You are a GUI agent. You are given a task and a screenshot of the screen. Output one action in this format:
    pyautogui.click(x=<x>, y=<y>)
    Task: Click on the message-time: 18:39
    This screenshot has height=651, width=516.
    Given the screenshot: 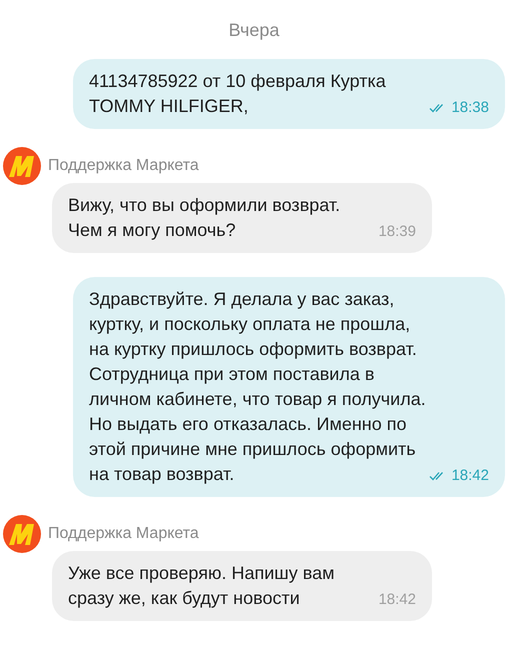 What is the action you would take?
    pyautogui.click(x=397, y=232)
    